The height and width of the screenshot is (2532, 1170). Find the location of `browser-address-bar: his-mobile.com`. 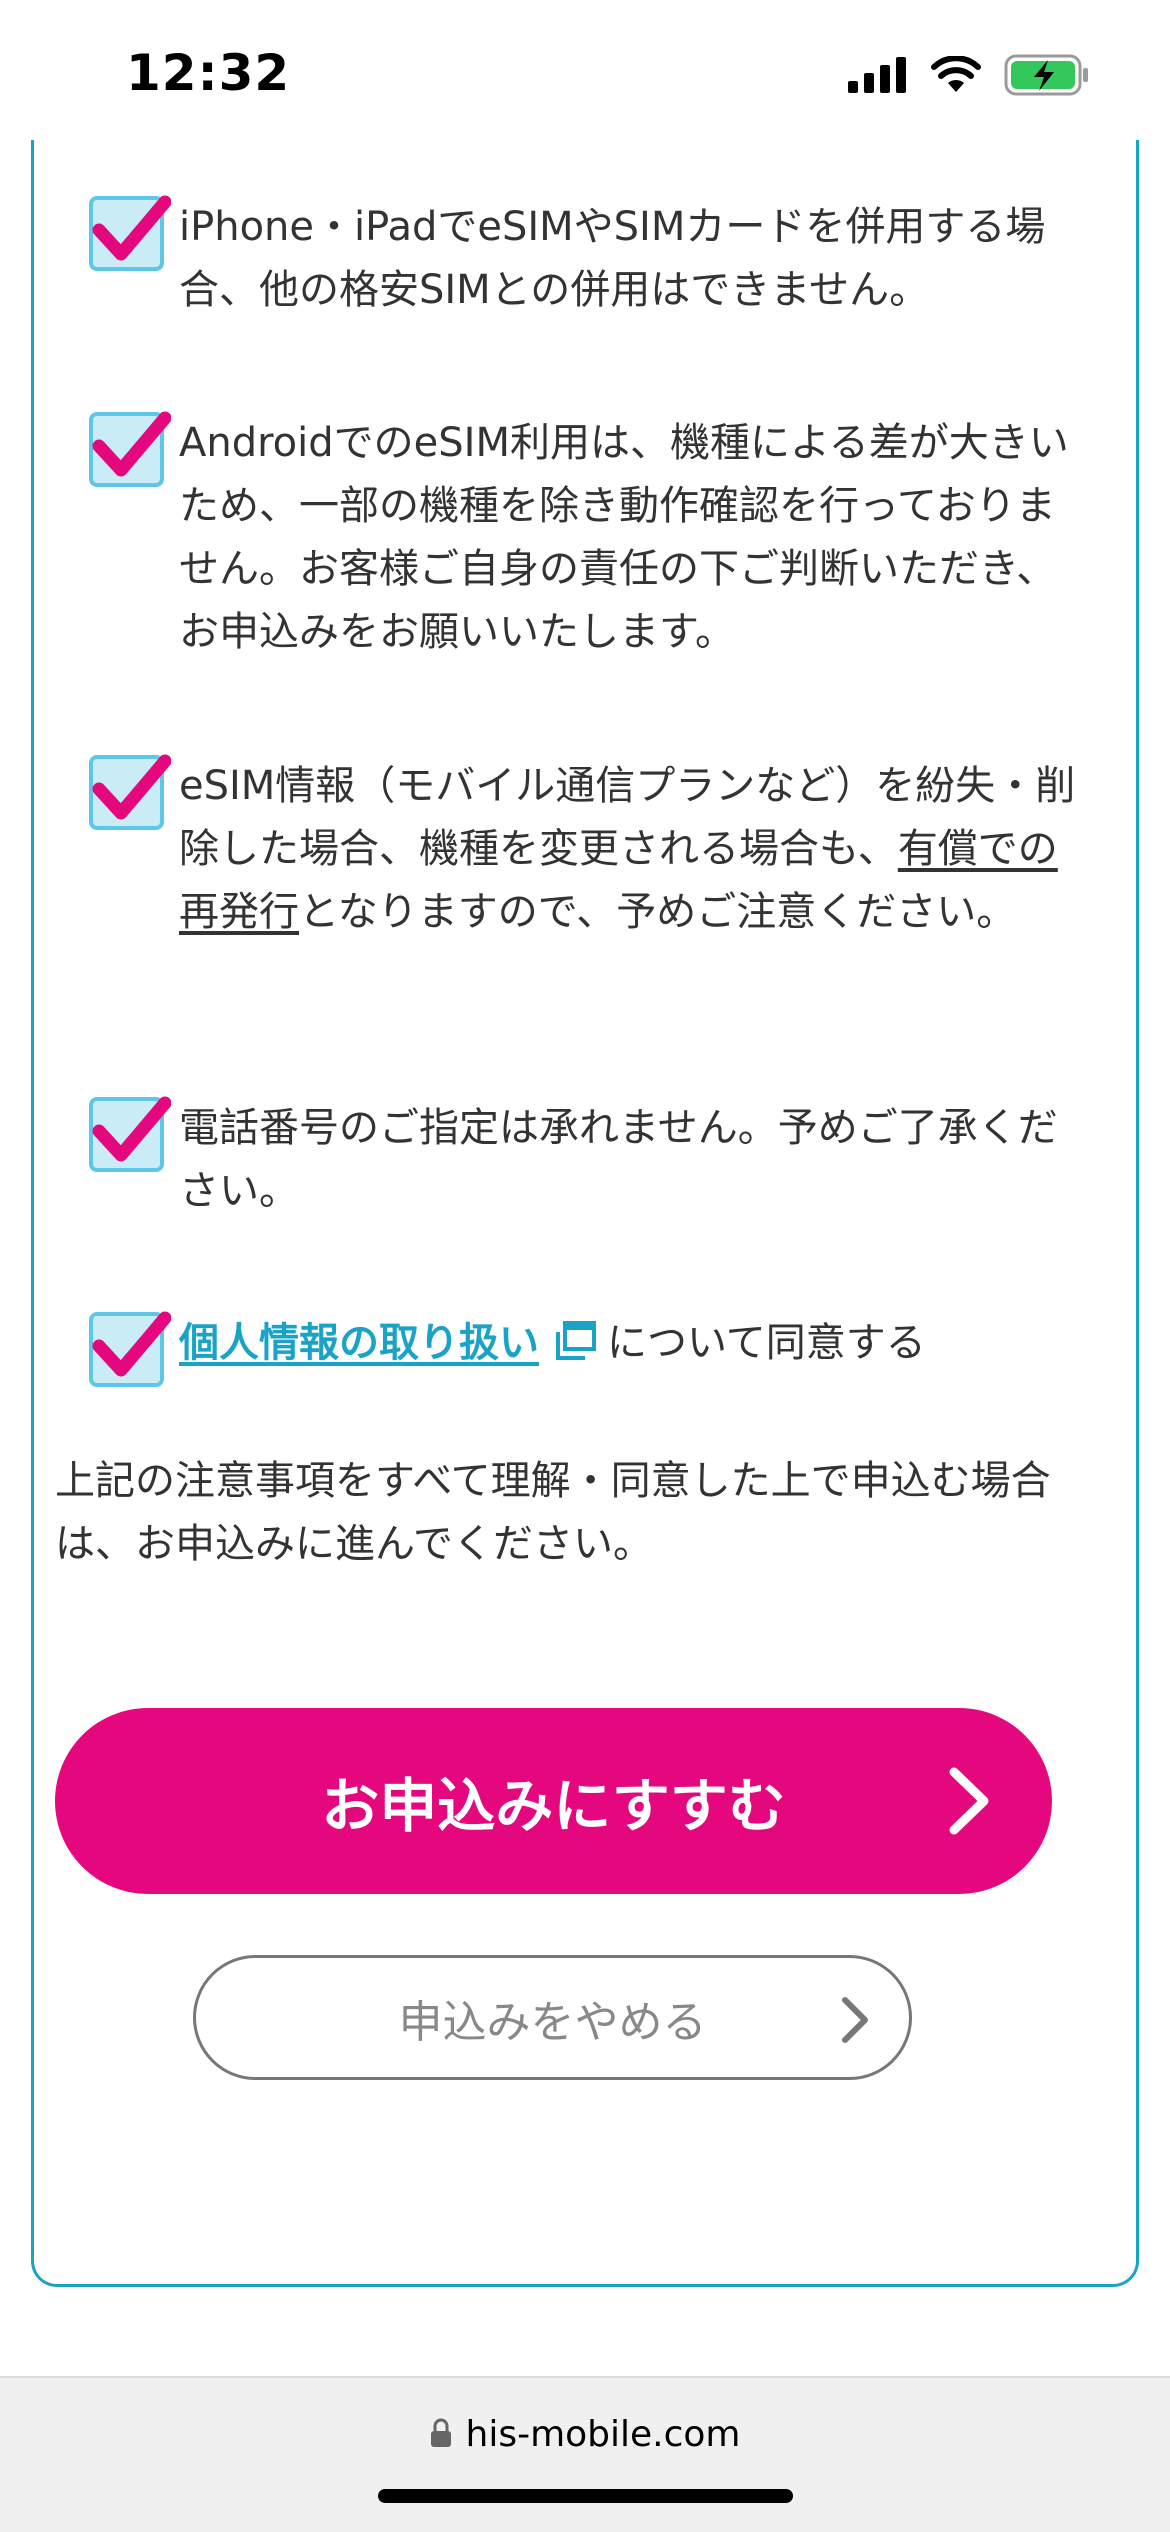

browser-address-bar: his-mobile.com is located at coordinates (585, 2454).